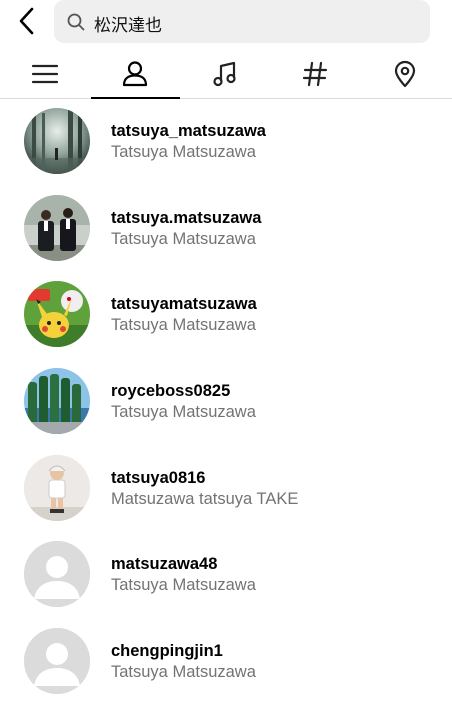  I want to click on account-row: chengpingjin1 Tatsuya Matsuzawa, so click(226, 661).